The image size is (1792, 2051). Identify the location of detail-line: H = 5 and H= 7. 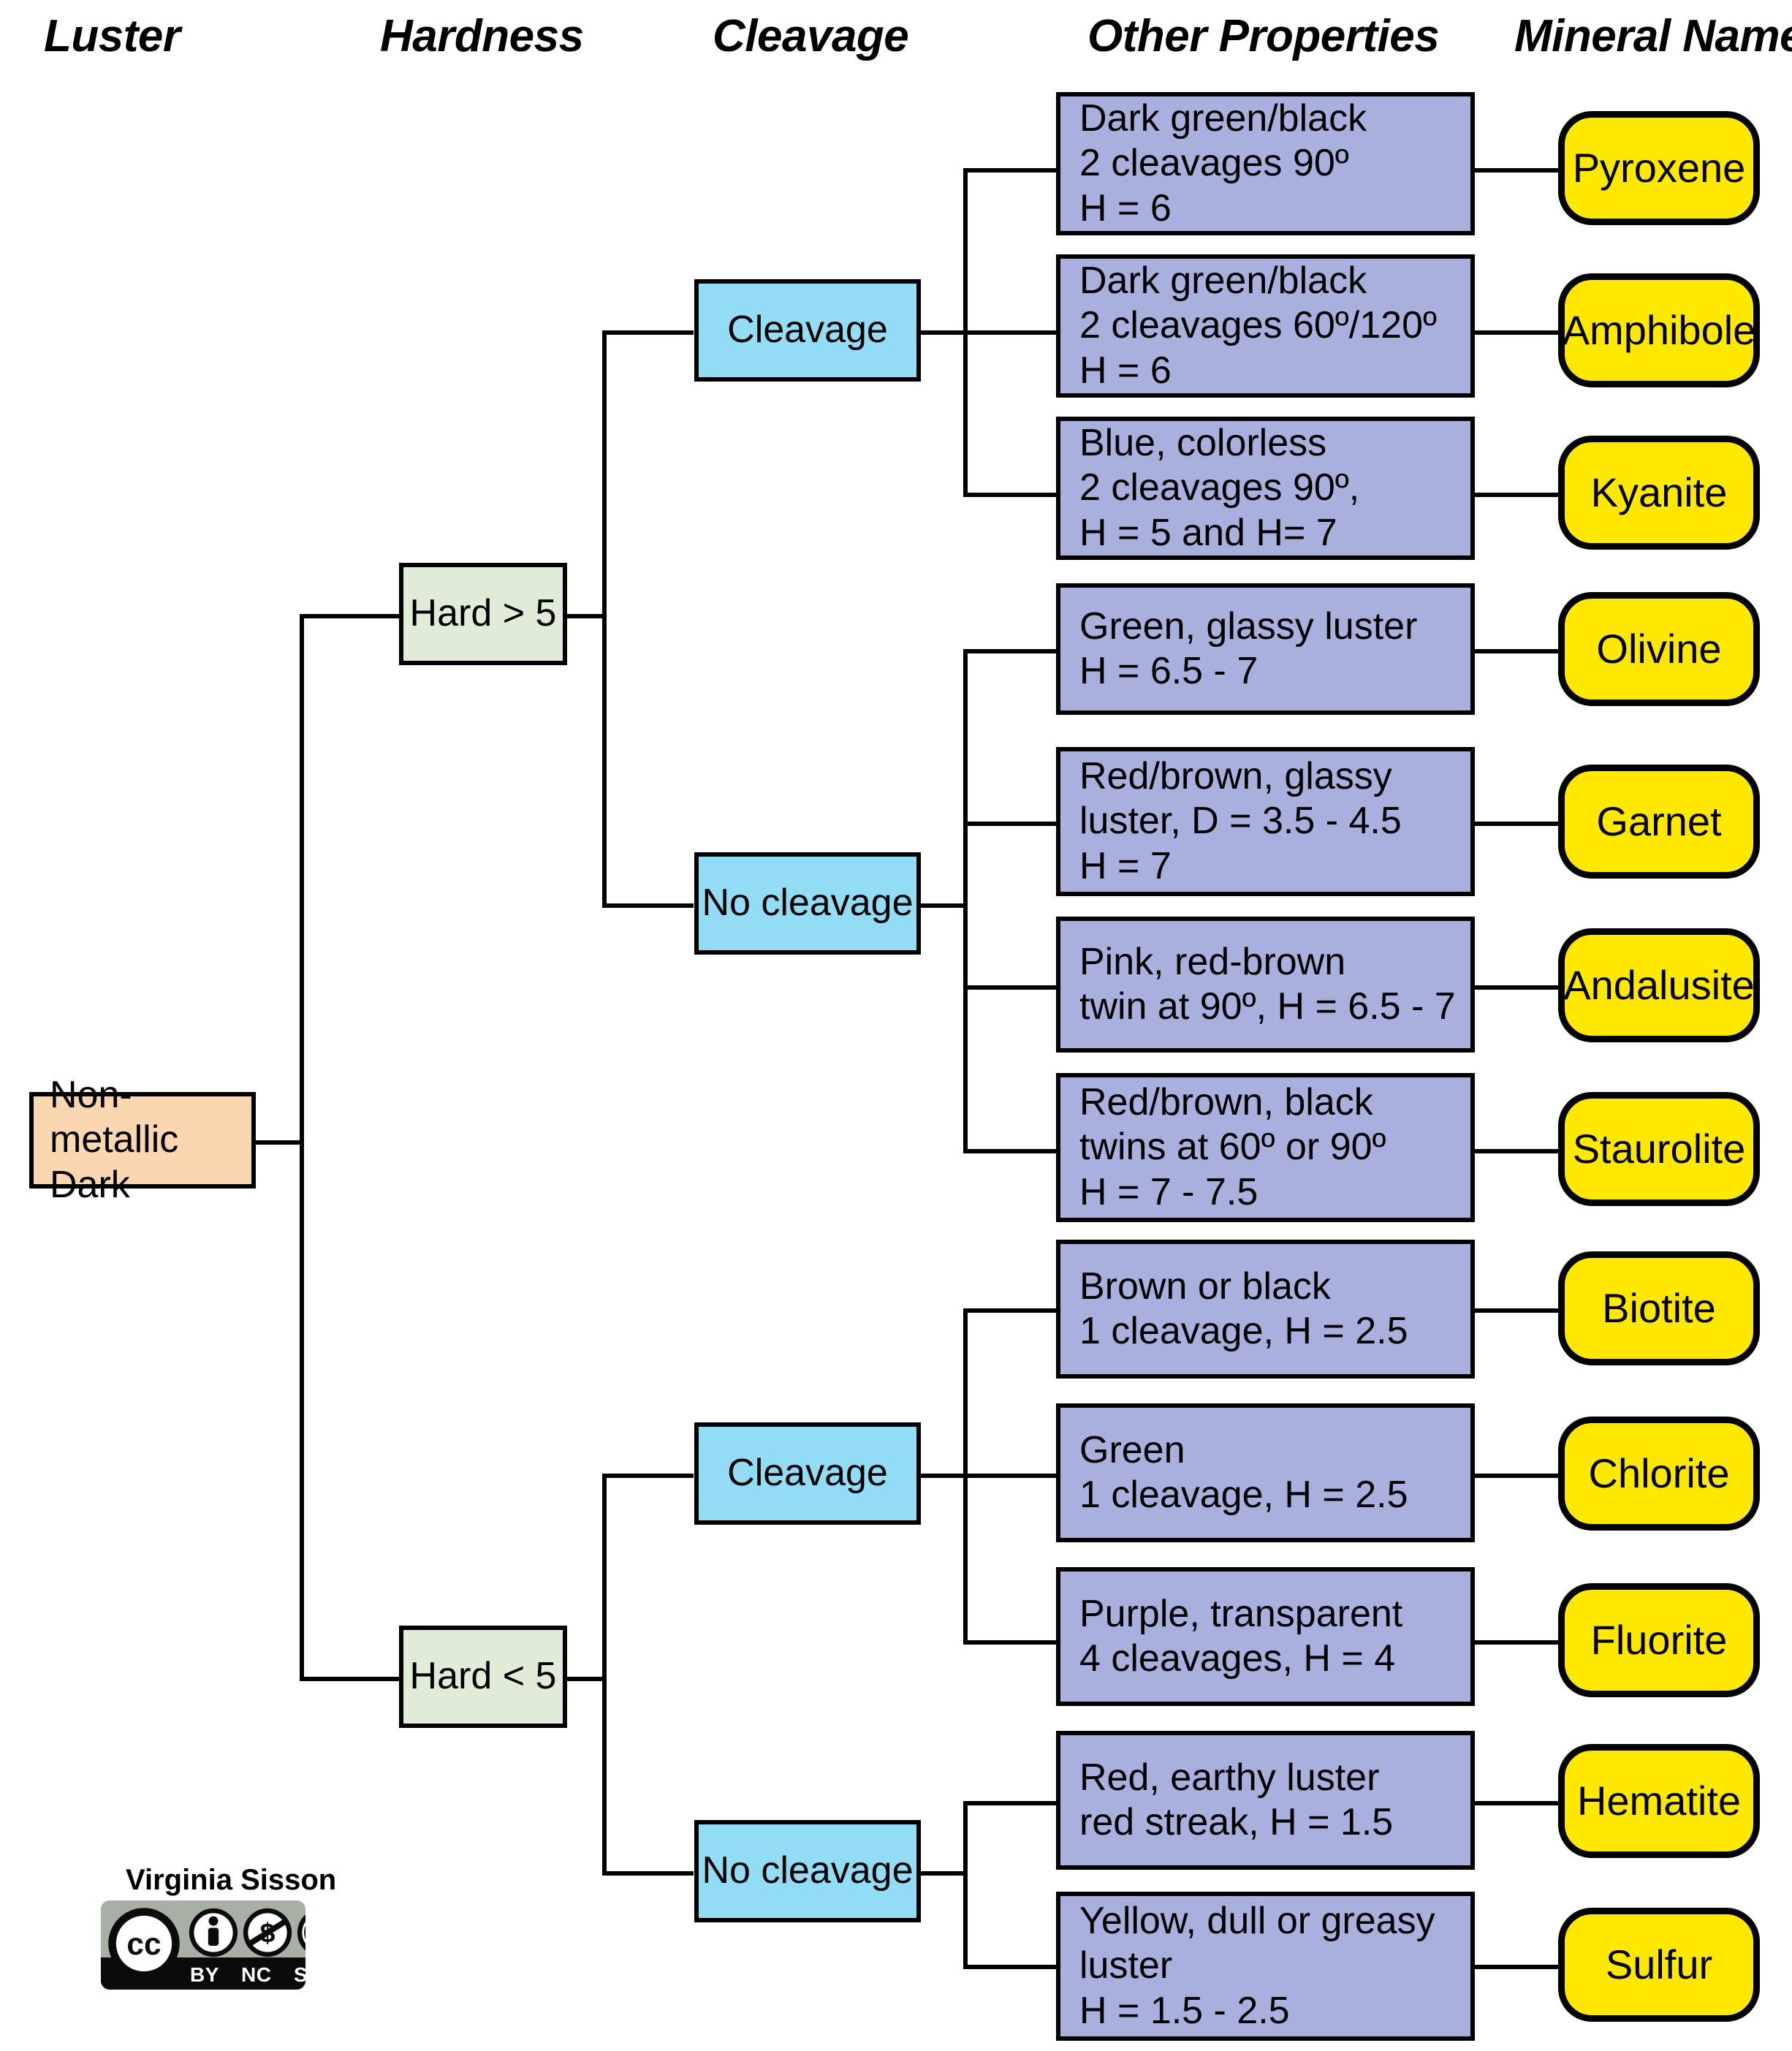
(1208, 532).